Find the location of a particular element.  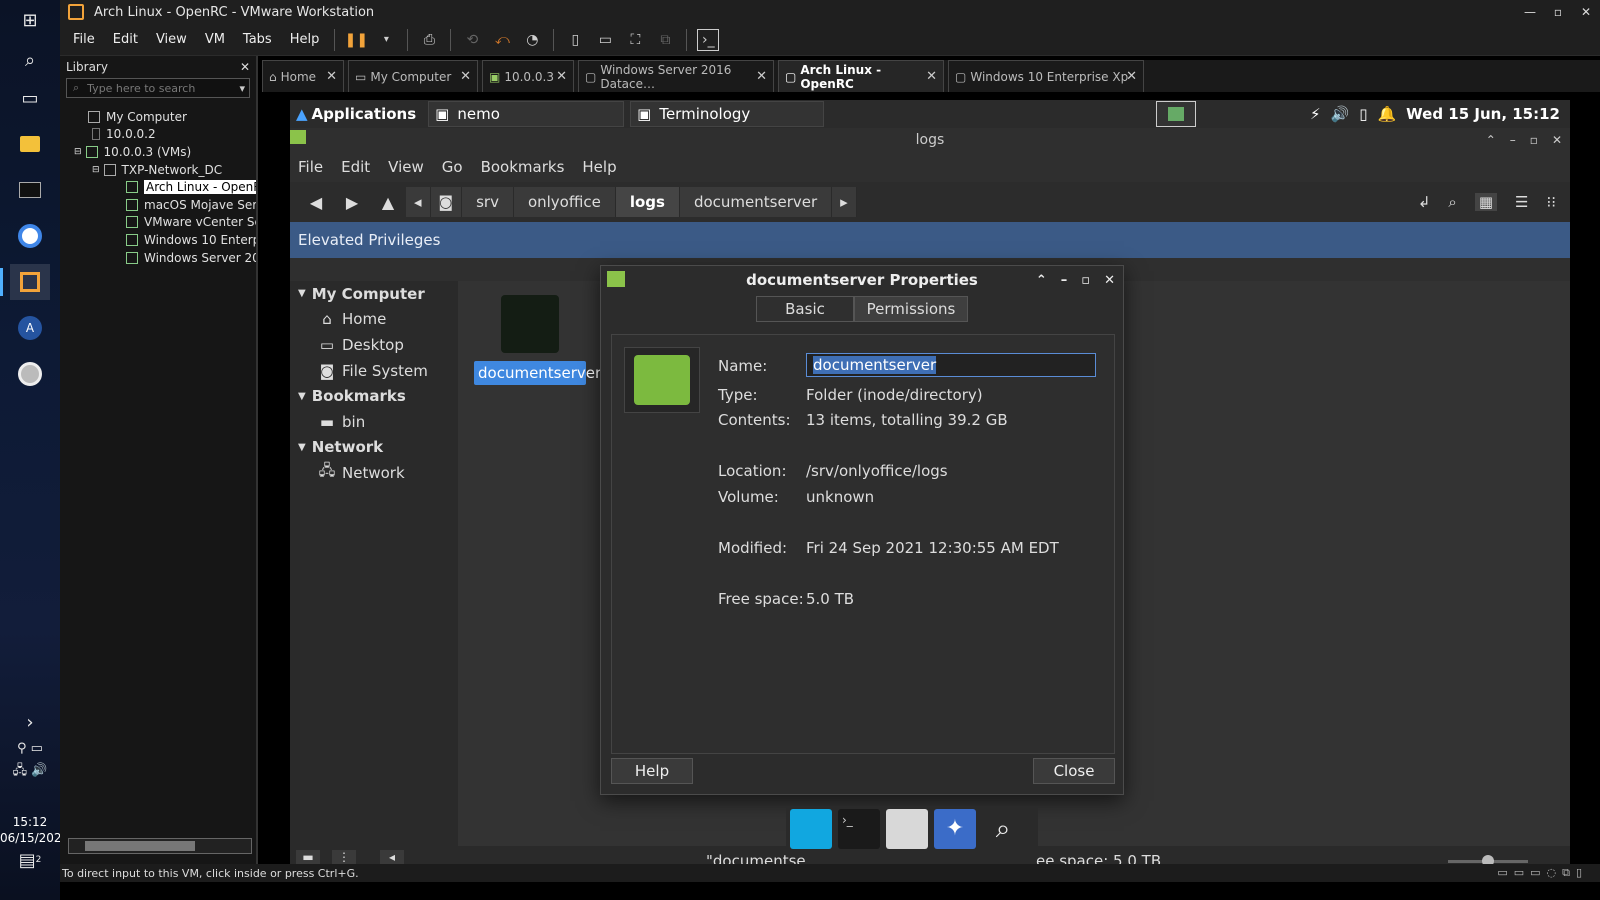

library-view-icon: ▯ is located at coordinates (575, 40).